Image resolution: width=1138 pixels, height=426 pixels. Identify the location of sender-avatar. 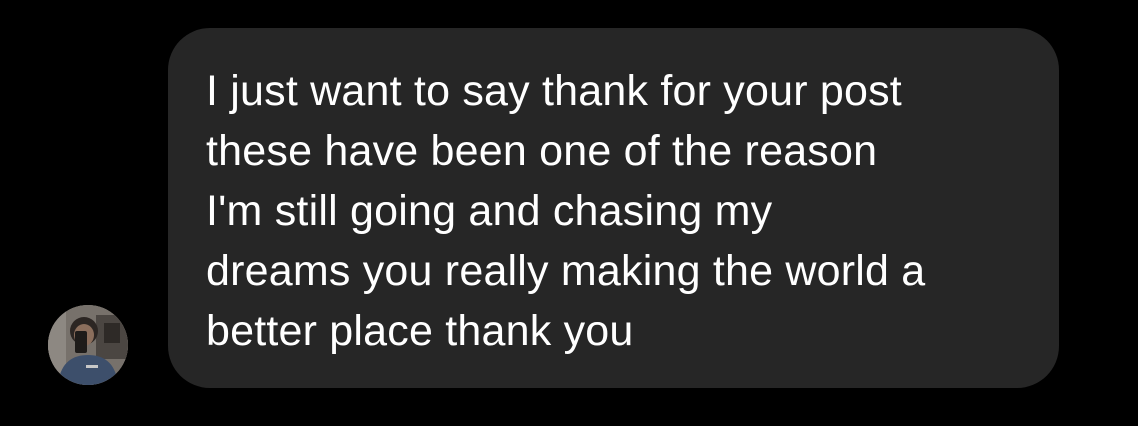
(88, 345).